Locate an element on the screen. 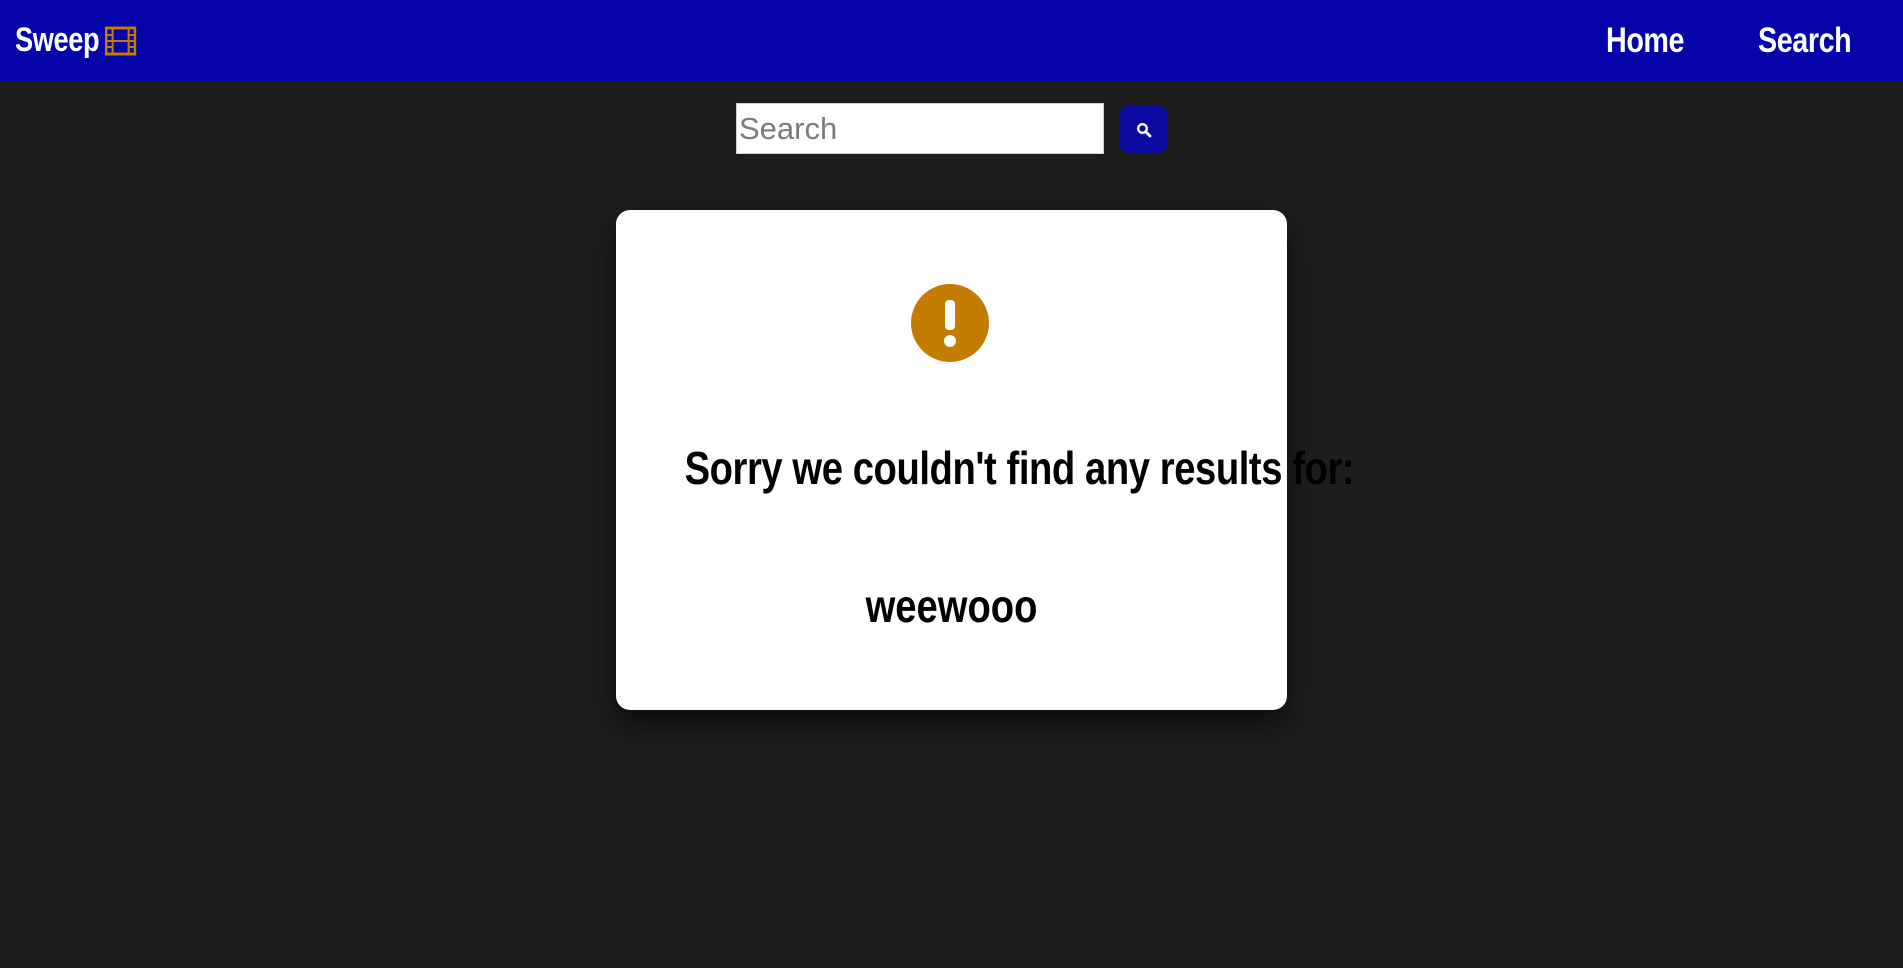  search-icon is located at coordinates (1143, 129).